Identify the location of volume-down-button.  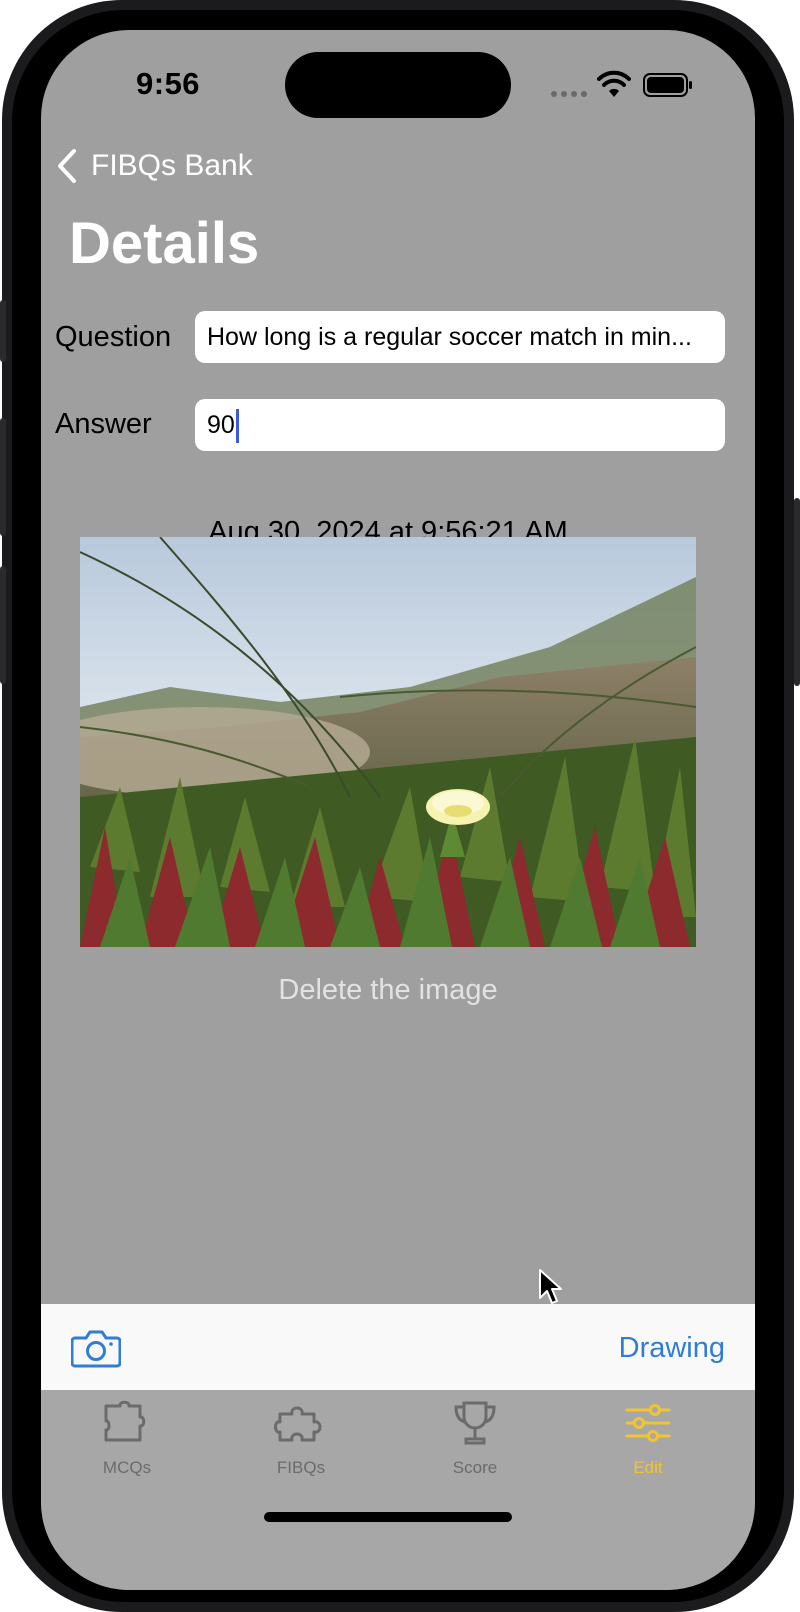
(3, 625).